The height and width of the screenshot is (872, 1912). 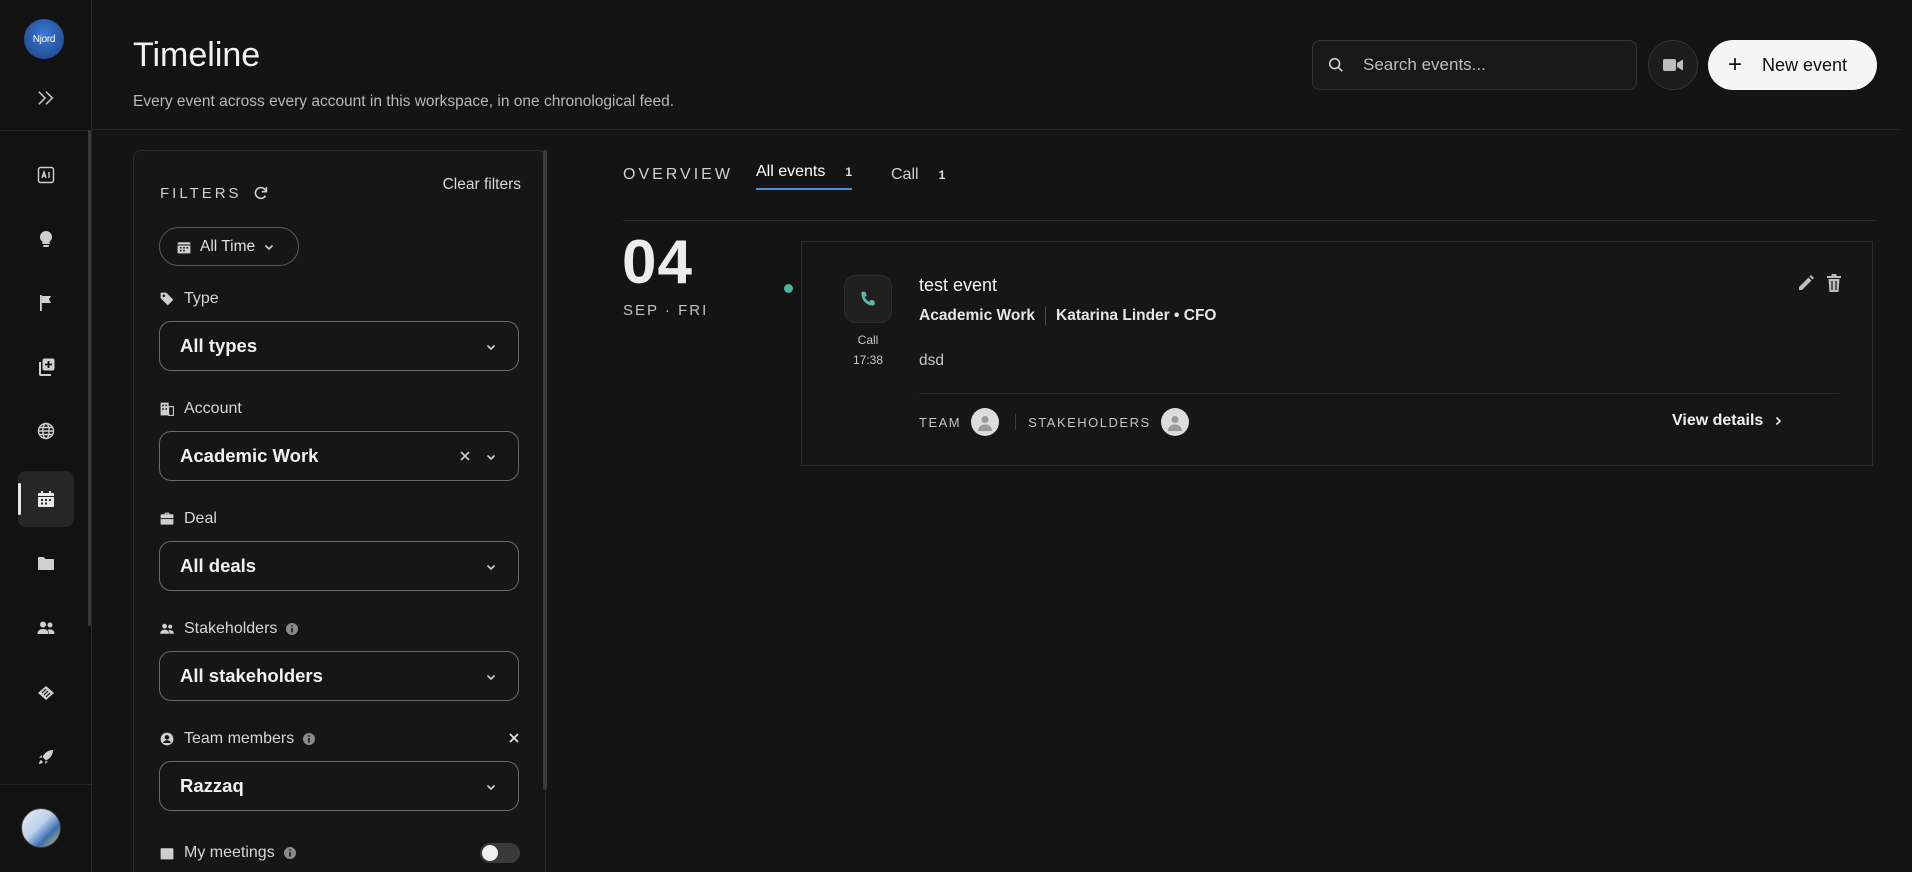 I want to click on sidebar-item-insights, so click(x=46, y=239).